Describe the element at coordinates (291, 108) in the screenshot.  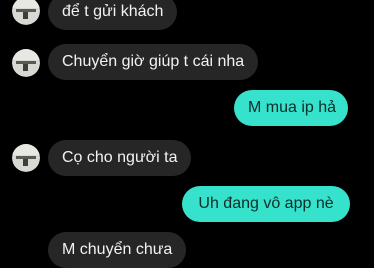
I see `message-bubble-outgoing: M mua ip hả` at that location.